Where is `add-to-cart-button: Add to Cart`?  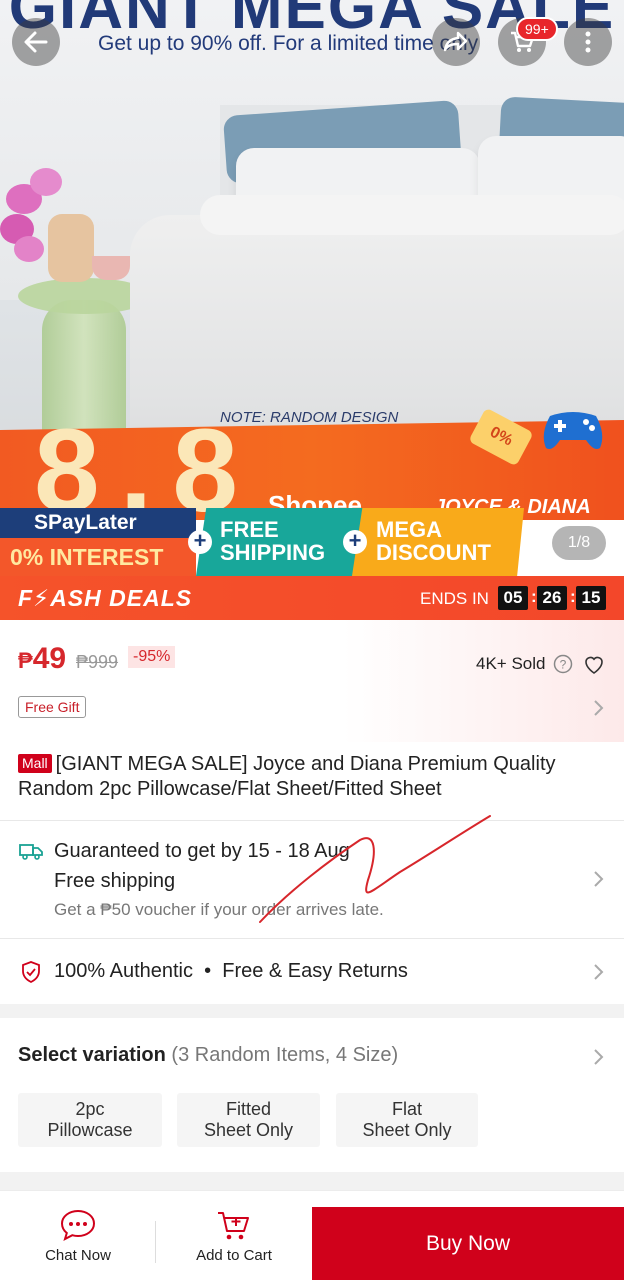 add-to-cart-button: Add to Cart is located at coordinates (234, 1235).